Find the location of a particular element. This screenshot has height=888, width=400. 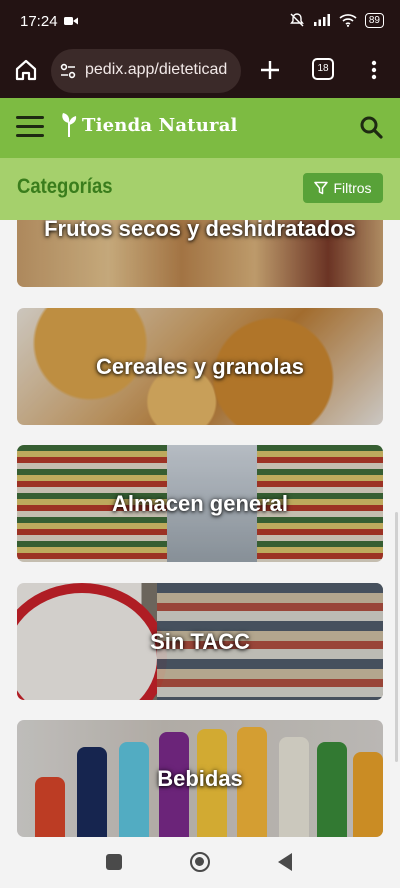

category-card-almacen: Almacen general is located at coordinates (200, 503).